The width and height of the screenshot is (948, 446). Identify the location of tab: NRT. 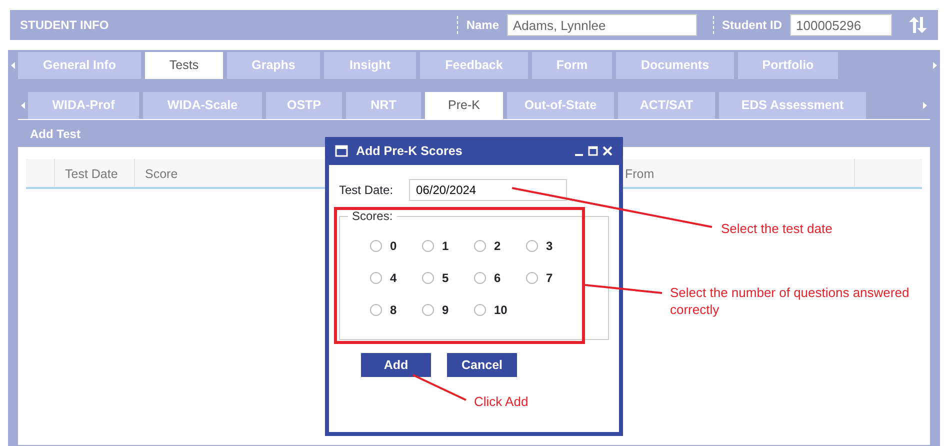
(383, 105).